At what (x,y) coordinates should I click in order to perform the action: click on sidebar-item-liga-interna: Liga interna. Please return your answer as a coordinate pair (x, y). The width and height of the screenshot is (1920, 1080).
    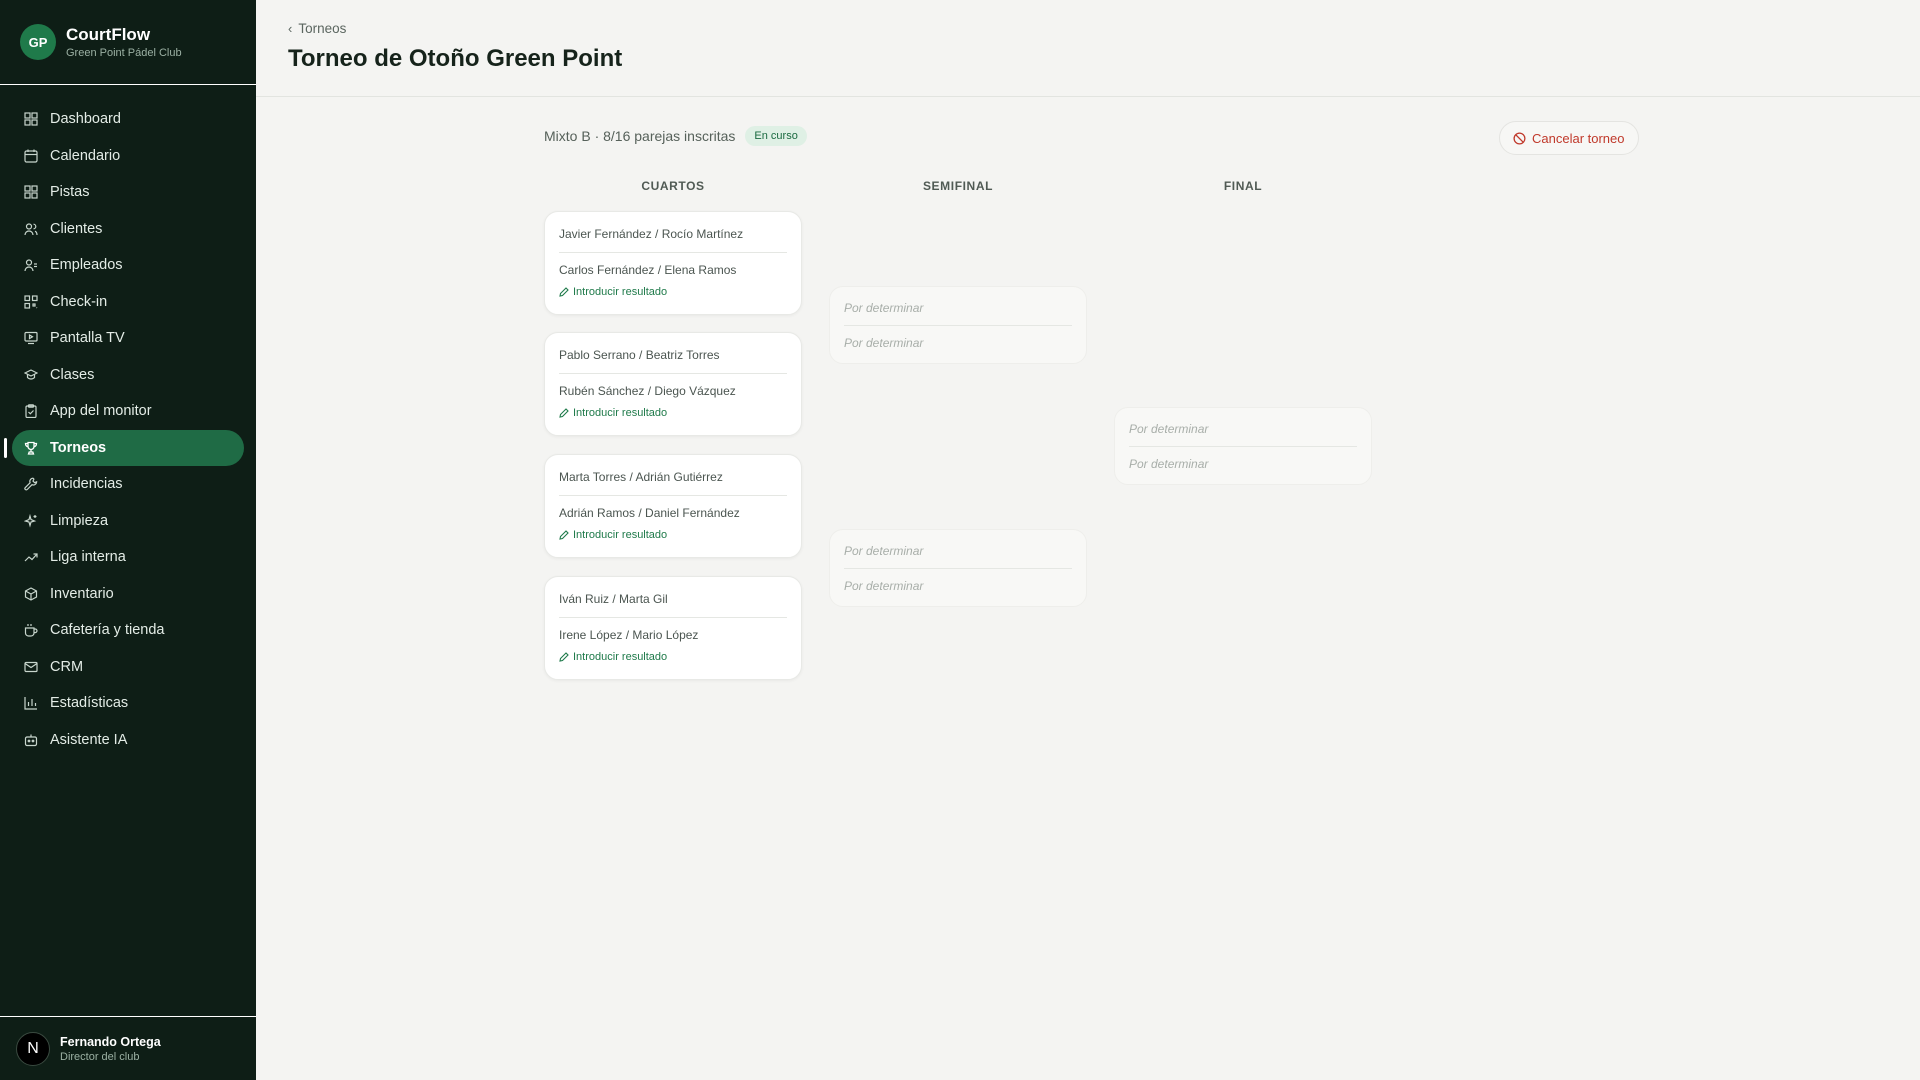
    Looking at the image, I should click on (128, 557).